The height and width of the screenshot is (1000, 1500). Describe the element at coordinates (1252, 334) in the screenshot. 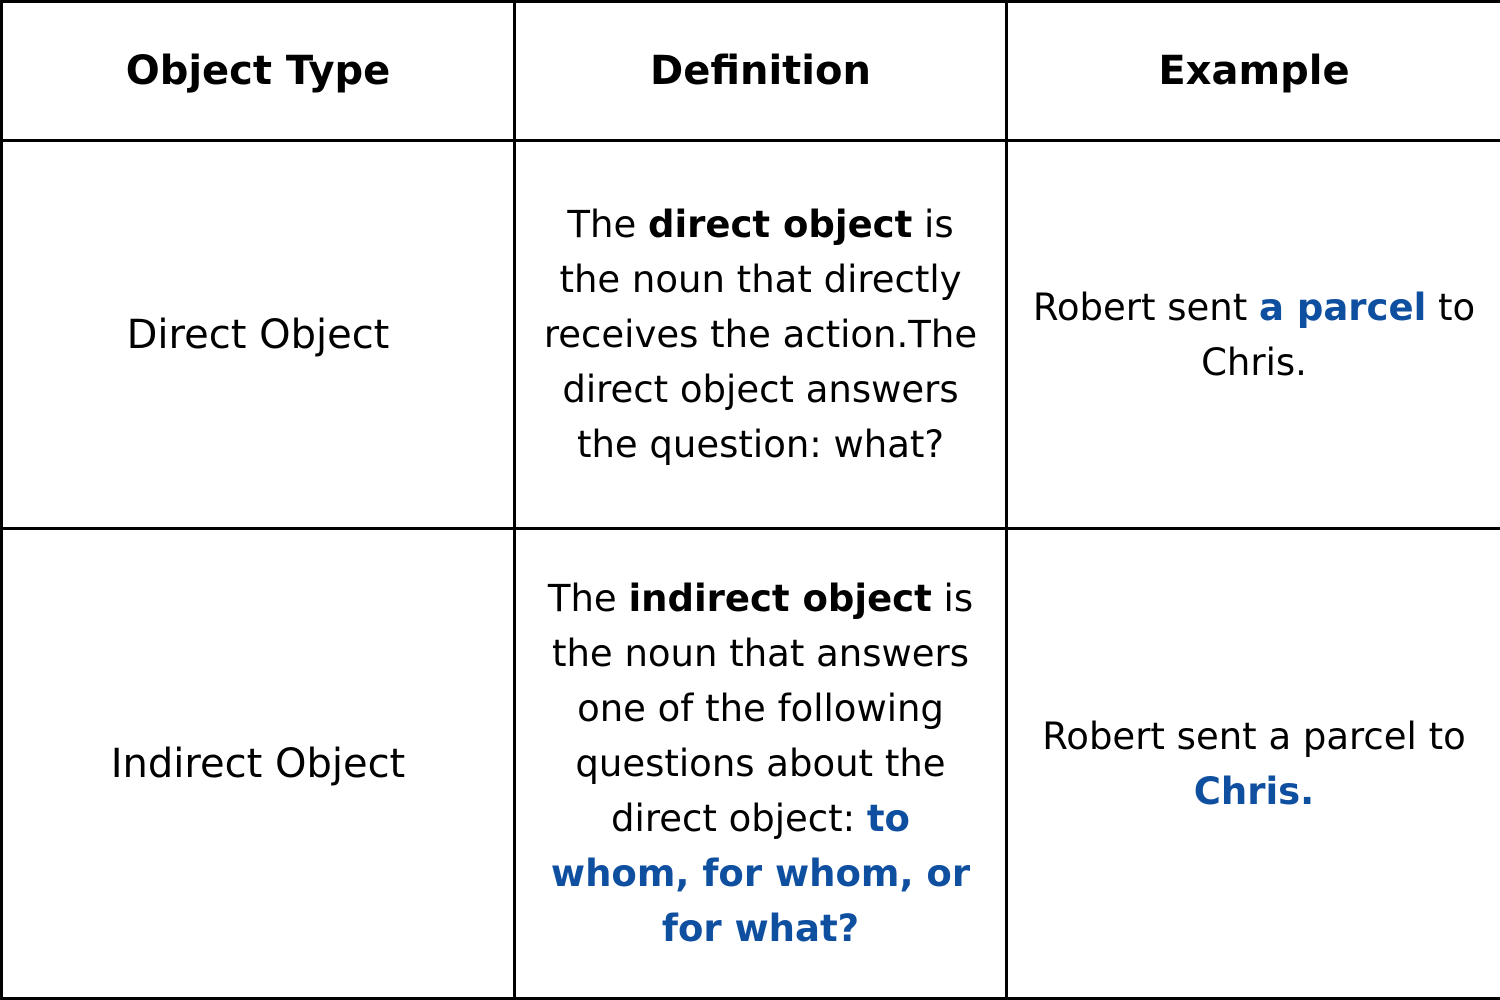

I see `cell-example: Robert sent a parcel to Chris.` at that location.